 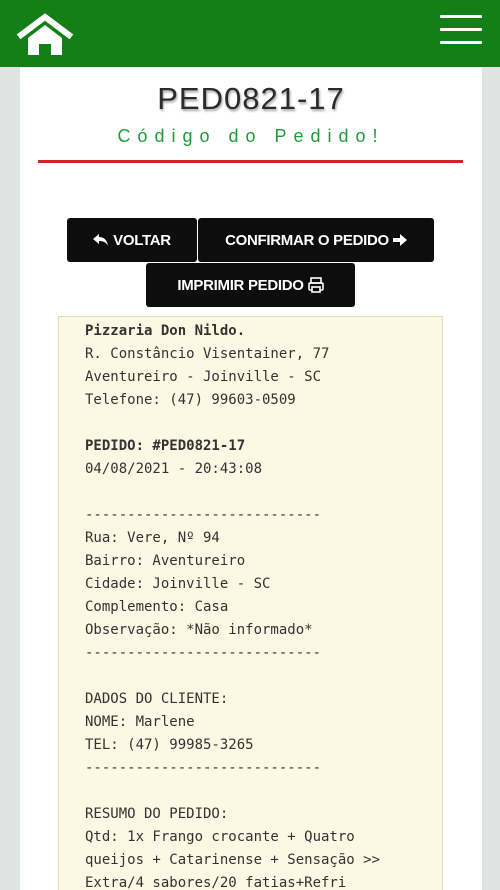 I want to click on confirm-button-label: CONFIRMAR O PEDIDO, so click(x=307, y=240).